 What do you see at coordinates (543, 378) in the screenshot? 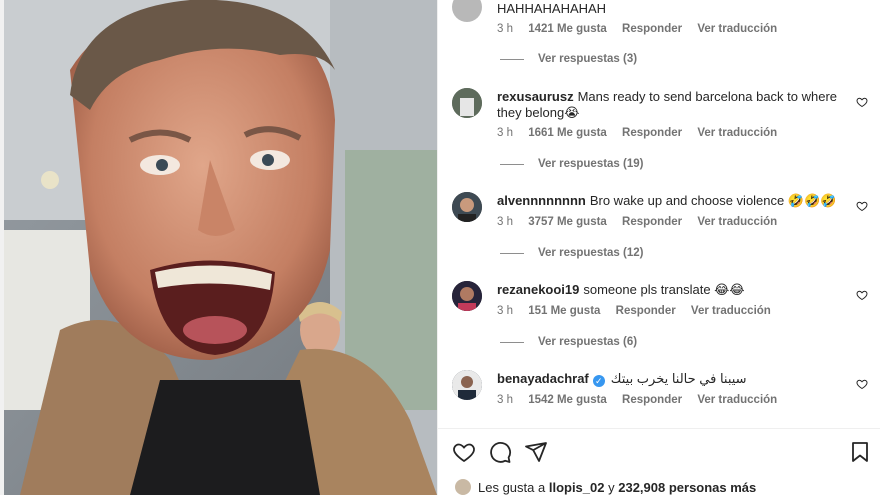
I see `comment-username: benayadachraf` at bounding box center [543, 378].